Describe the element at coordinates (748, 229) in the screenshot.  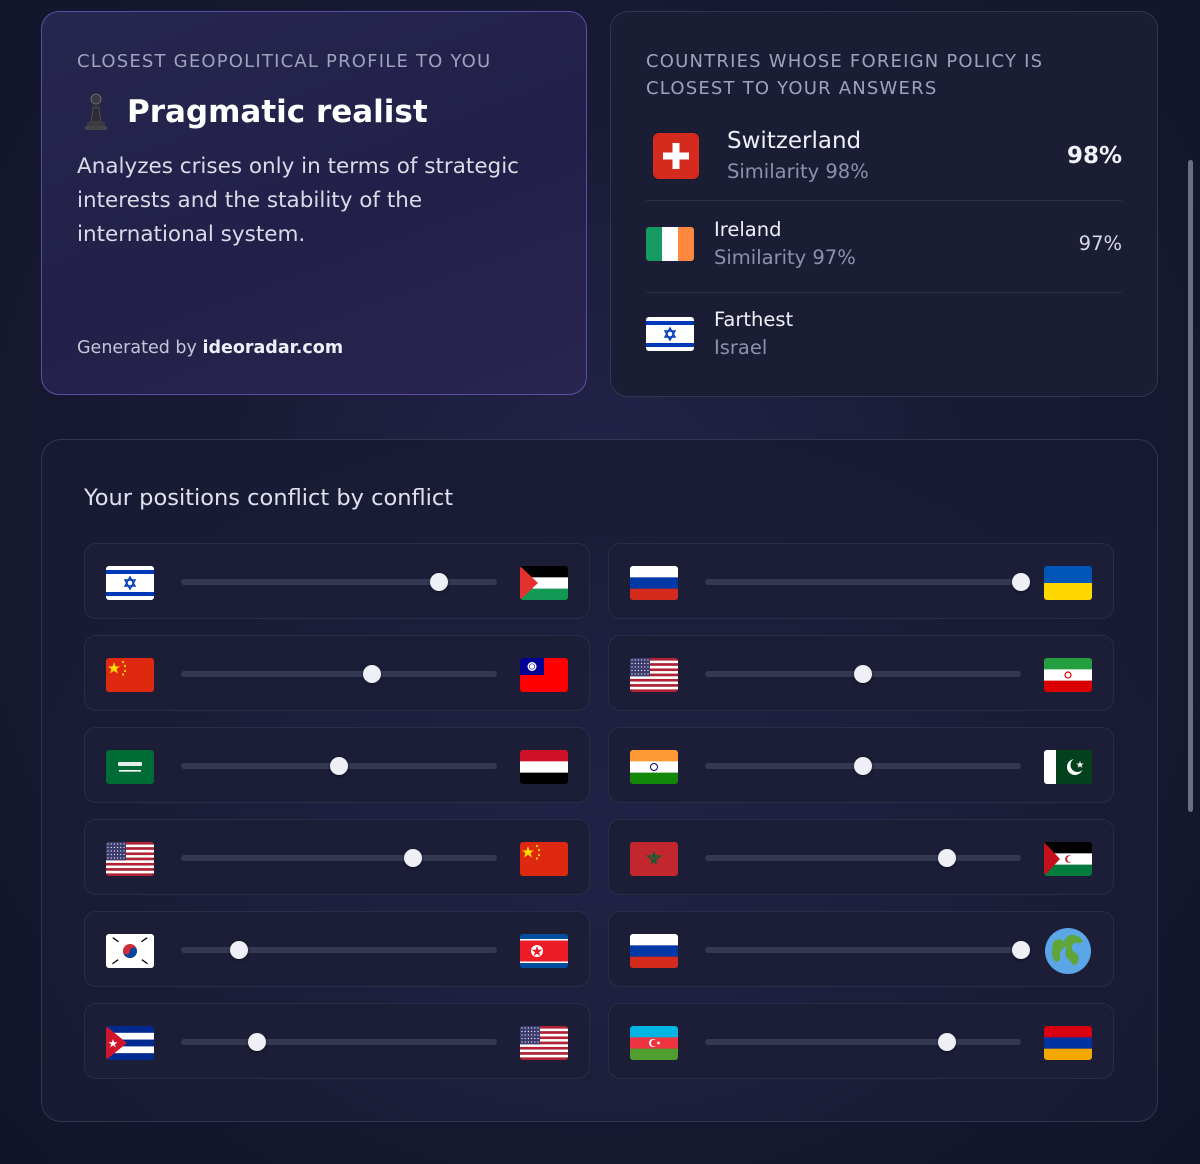
I see `second-country-name: Ireland` at that location.